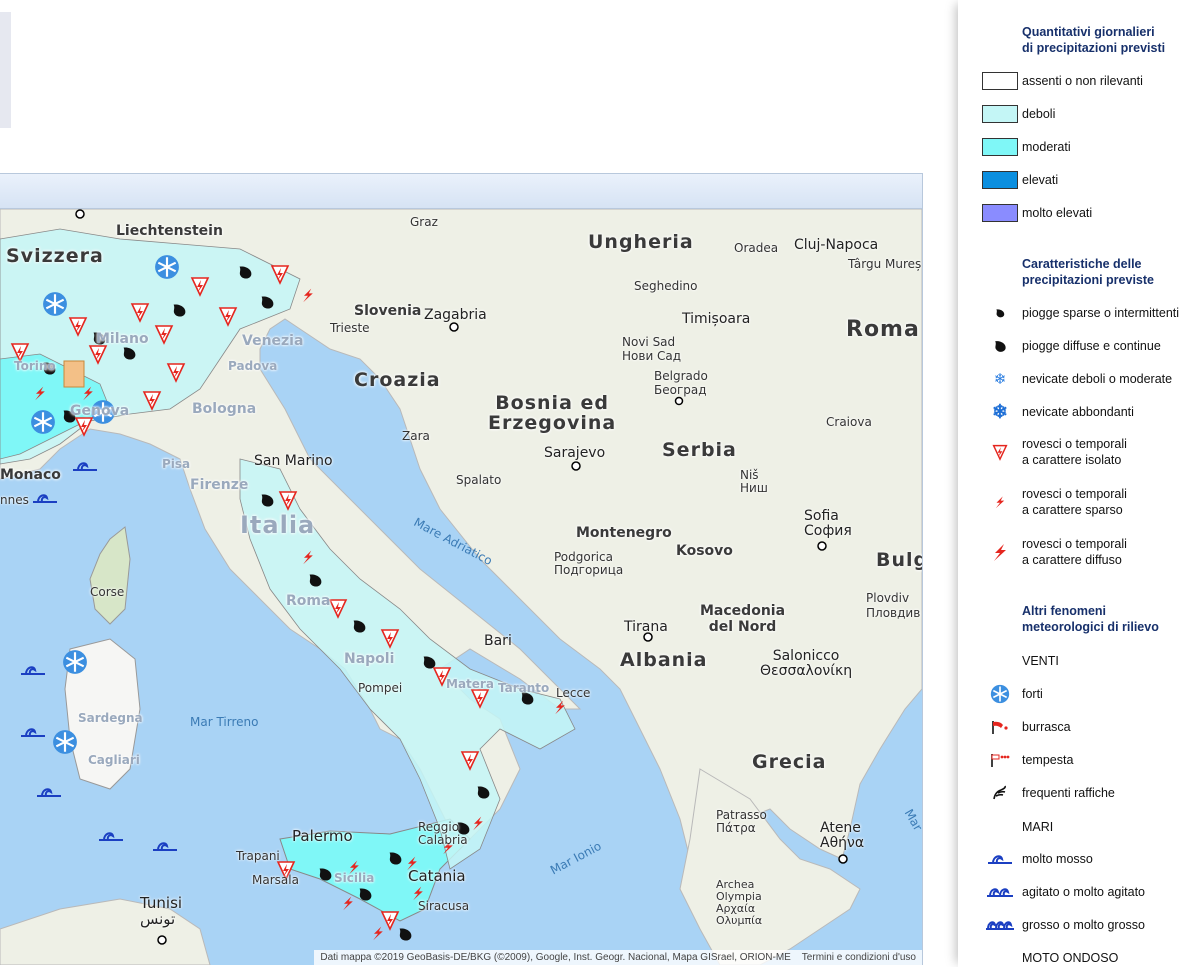  I want to click on legend-label: frequenti raffiche, so click(1068, 793).